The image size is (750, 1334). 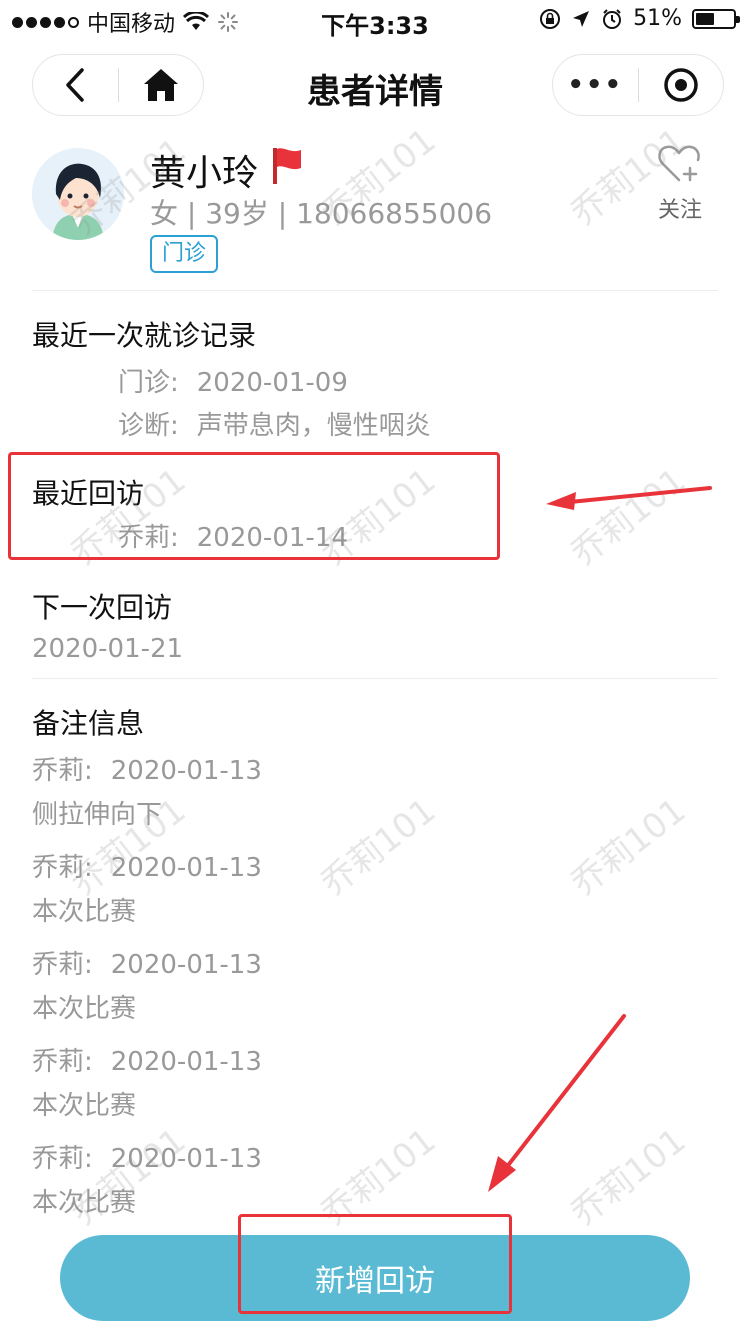 What do you see at coordinates (657, 18) in the screenshot?
I see `battery-percent: 51%` at bounding box center [657, 18].